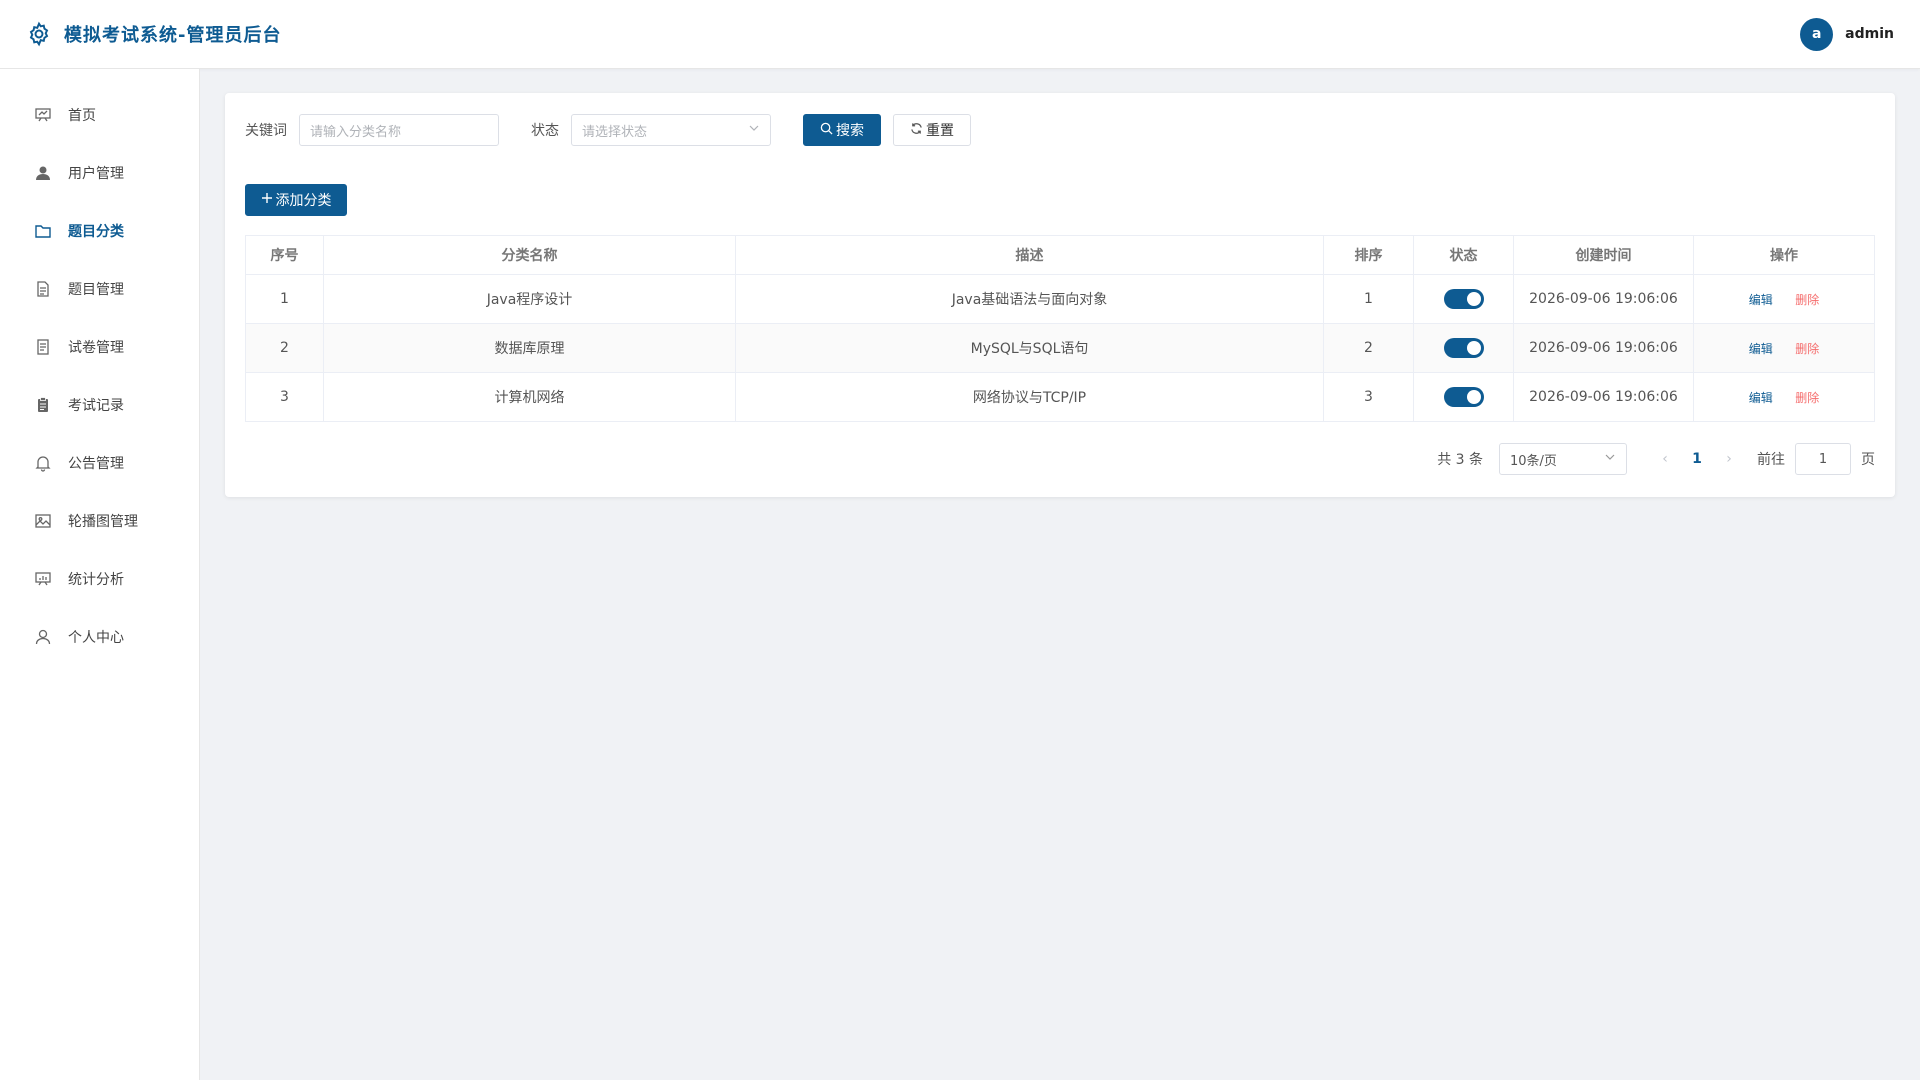 Image resolution: width=1920 pixels, height=1080 pixels. What do you see at coordinates (284, 299) in the screenshot?
I see `cell-no: 1` at bounding box center [284, 299].